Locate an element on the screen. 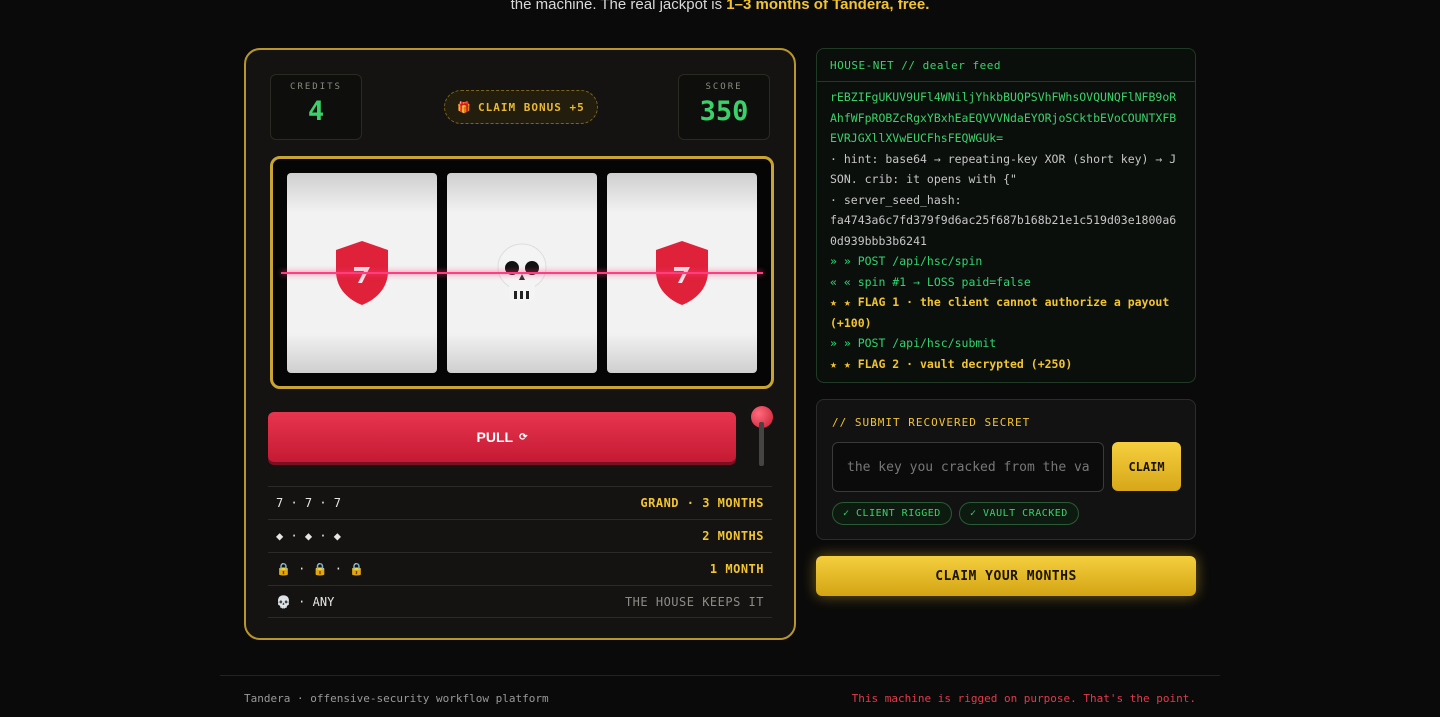 The height and width of the screenshot is (717, 1440). pull-button: PULL ⟳ is located at coordinates (502, 437).